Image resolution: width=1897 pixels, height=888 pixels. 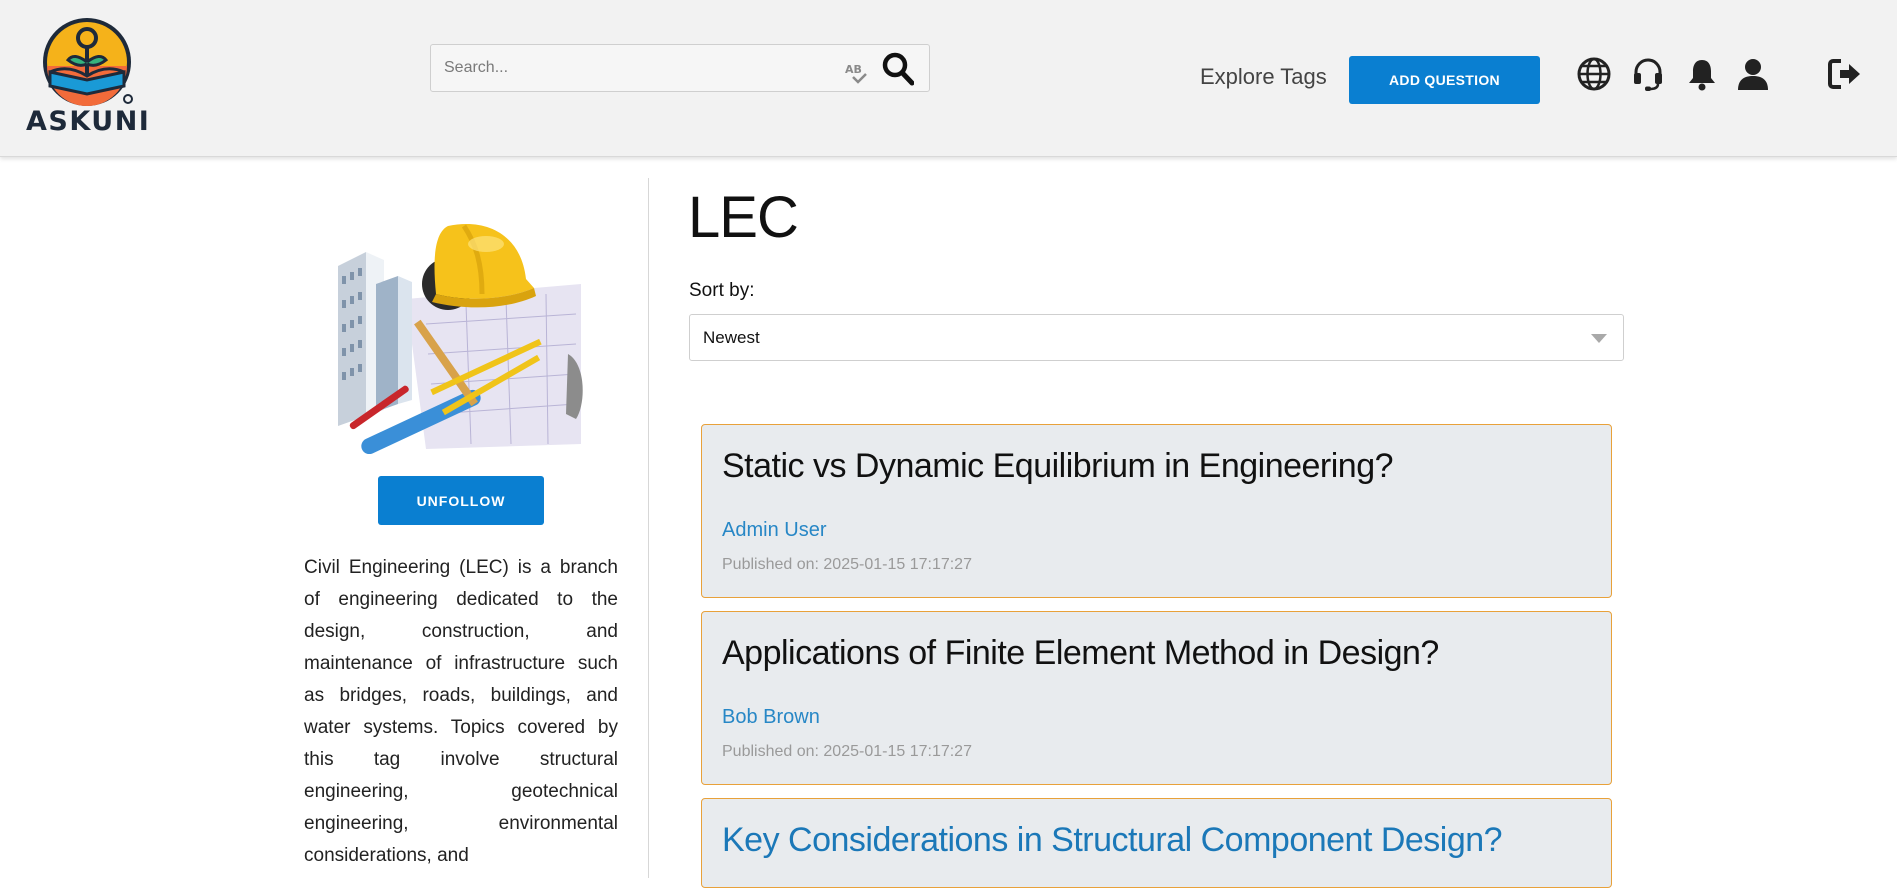 I want to click on question-author: Bob Brown, so click(x=771, y=717).